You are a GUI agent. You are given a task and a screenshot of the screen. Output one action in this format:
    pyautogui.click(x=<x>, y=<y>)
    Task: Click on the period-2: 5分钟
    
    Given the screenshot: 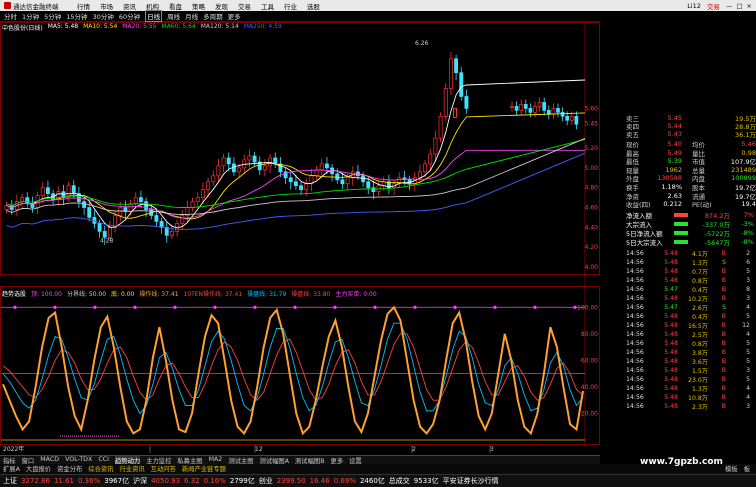 What is the action you would take?
    pyautogui.click(x=52, y=16)
    